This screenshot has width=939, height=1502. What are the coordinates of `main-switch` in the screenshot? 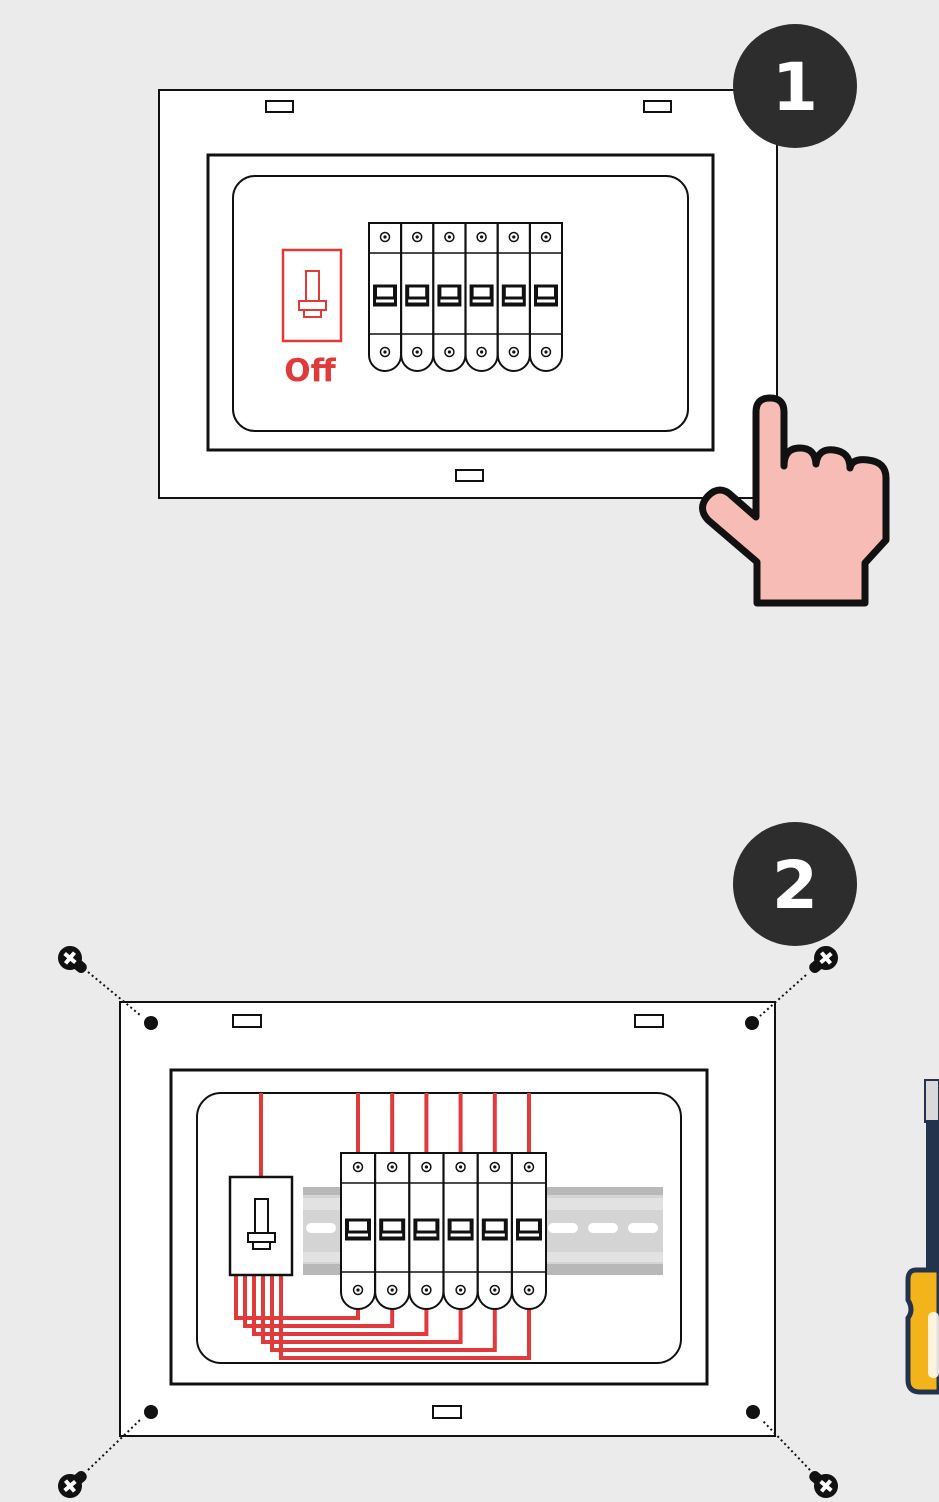 It's located at (312, 295).